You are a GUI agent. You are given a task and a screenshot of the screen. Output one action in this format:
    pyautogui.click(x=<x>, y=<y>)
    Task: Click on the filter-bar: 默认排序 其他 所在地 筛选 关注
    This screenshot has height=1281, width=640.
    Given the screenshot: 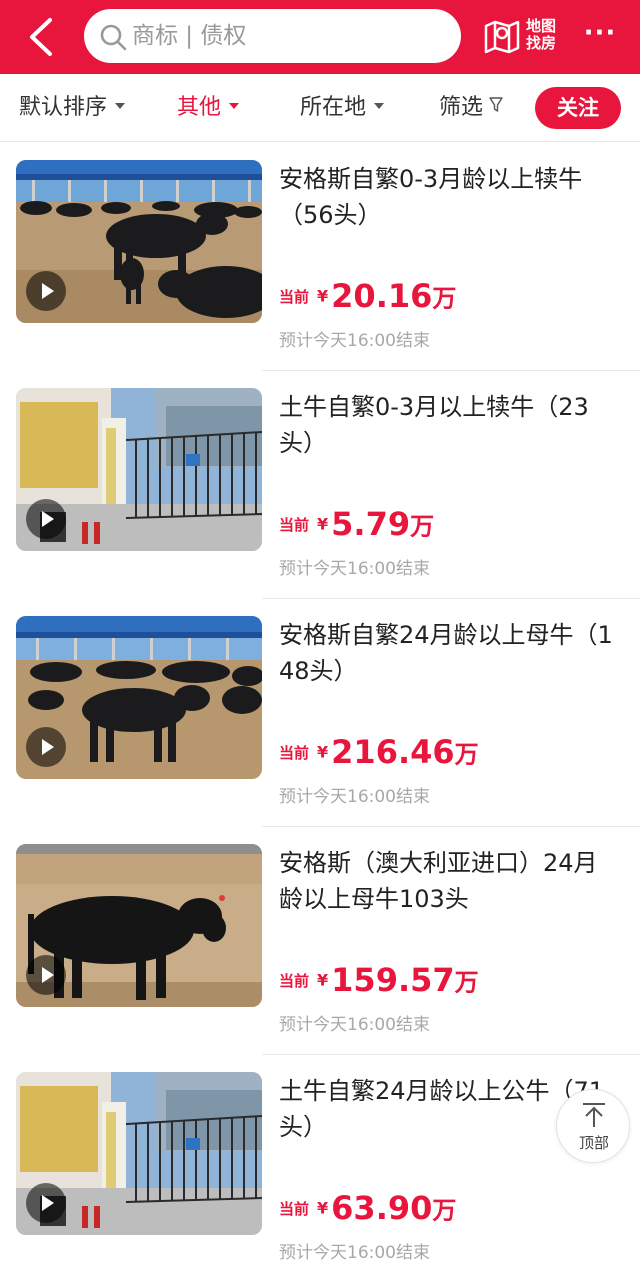 What is the action you would take?
    pyautogui.click(x=320, y=108)
    